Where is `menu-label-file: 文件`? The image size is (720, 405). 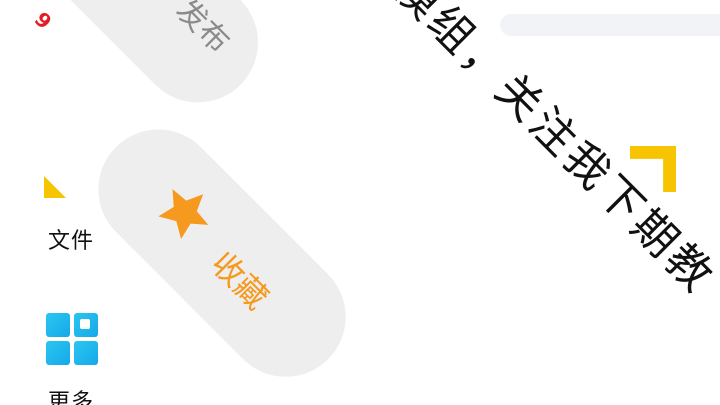
menu-label-file: 文件 is located at coordinates (71, 239).